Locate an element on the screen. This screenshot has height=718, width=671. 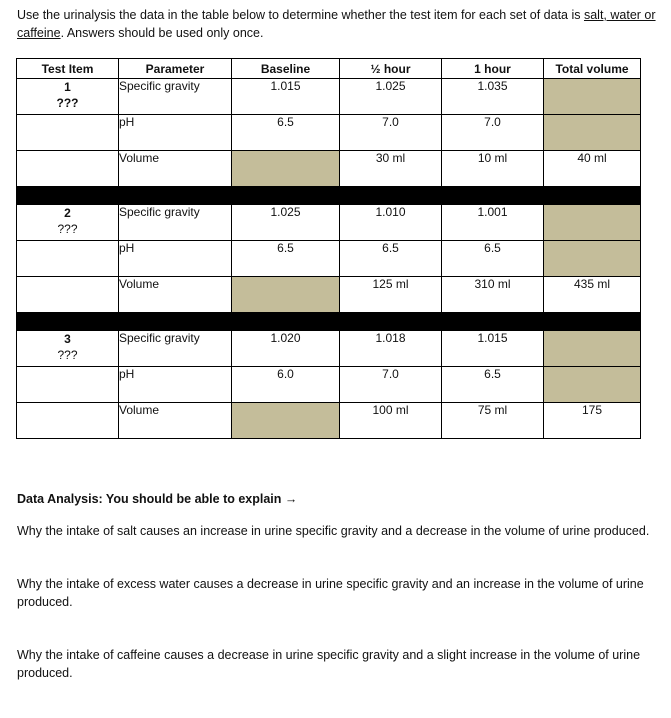
total-volume-cell: 175 is located at coordinates (592, 420).